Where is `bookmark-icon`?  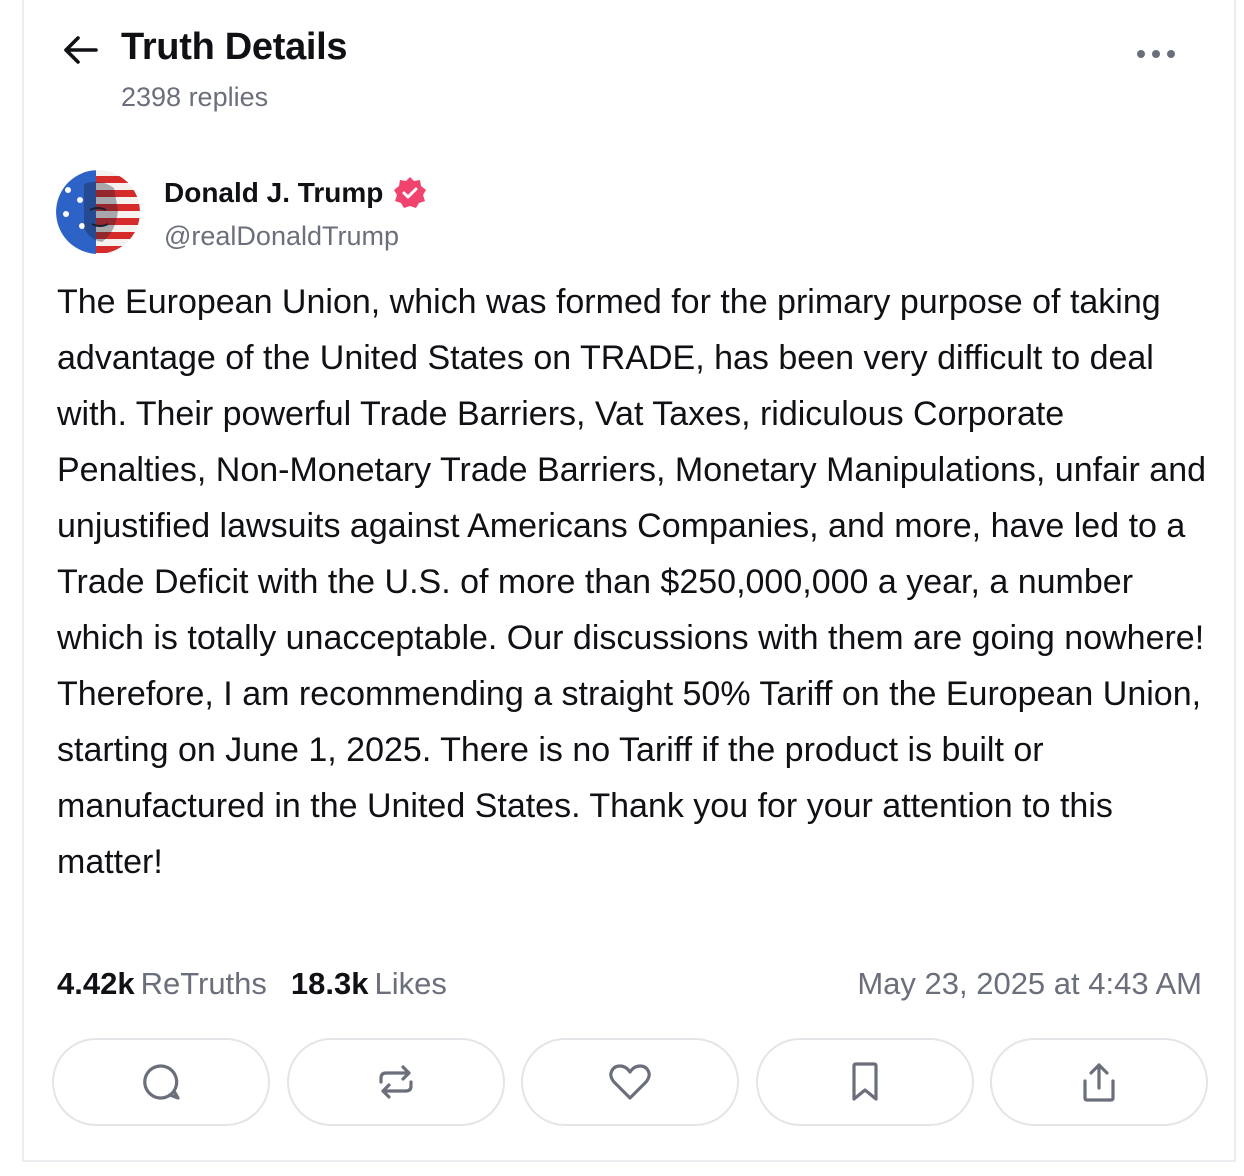 bookmark-icon is located at coordinates (865, 1082).